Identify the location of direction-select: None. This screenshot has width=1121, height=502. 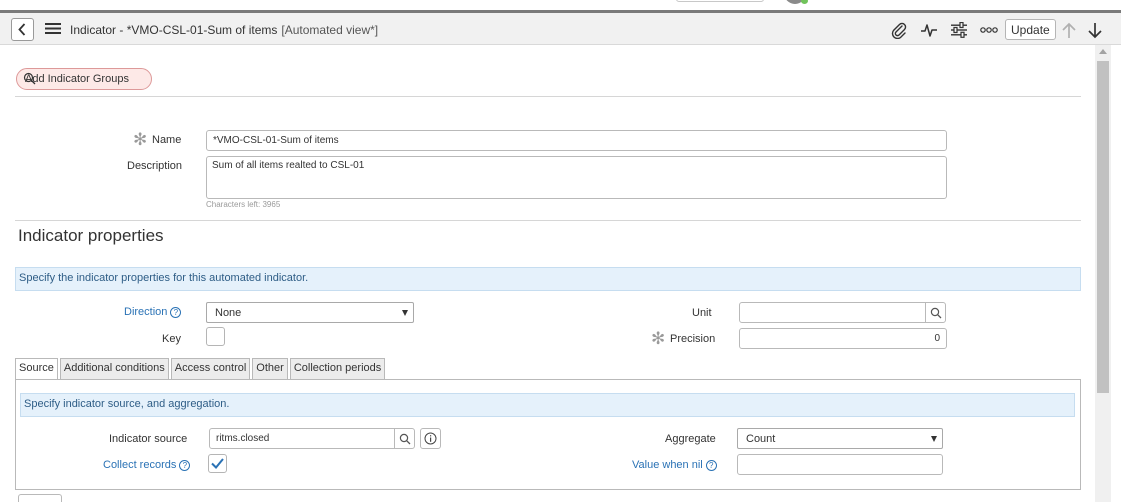
(310, 312).